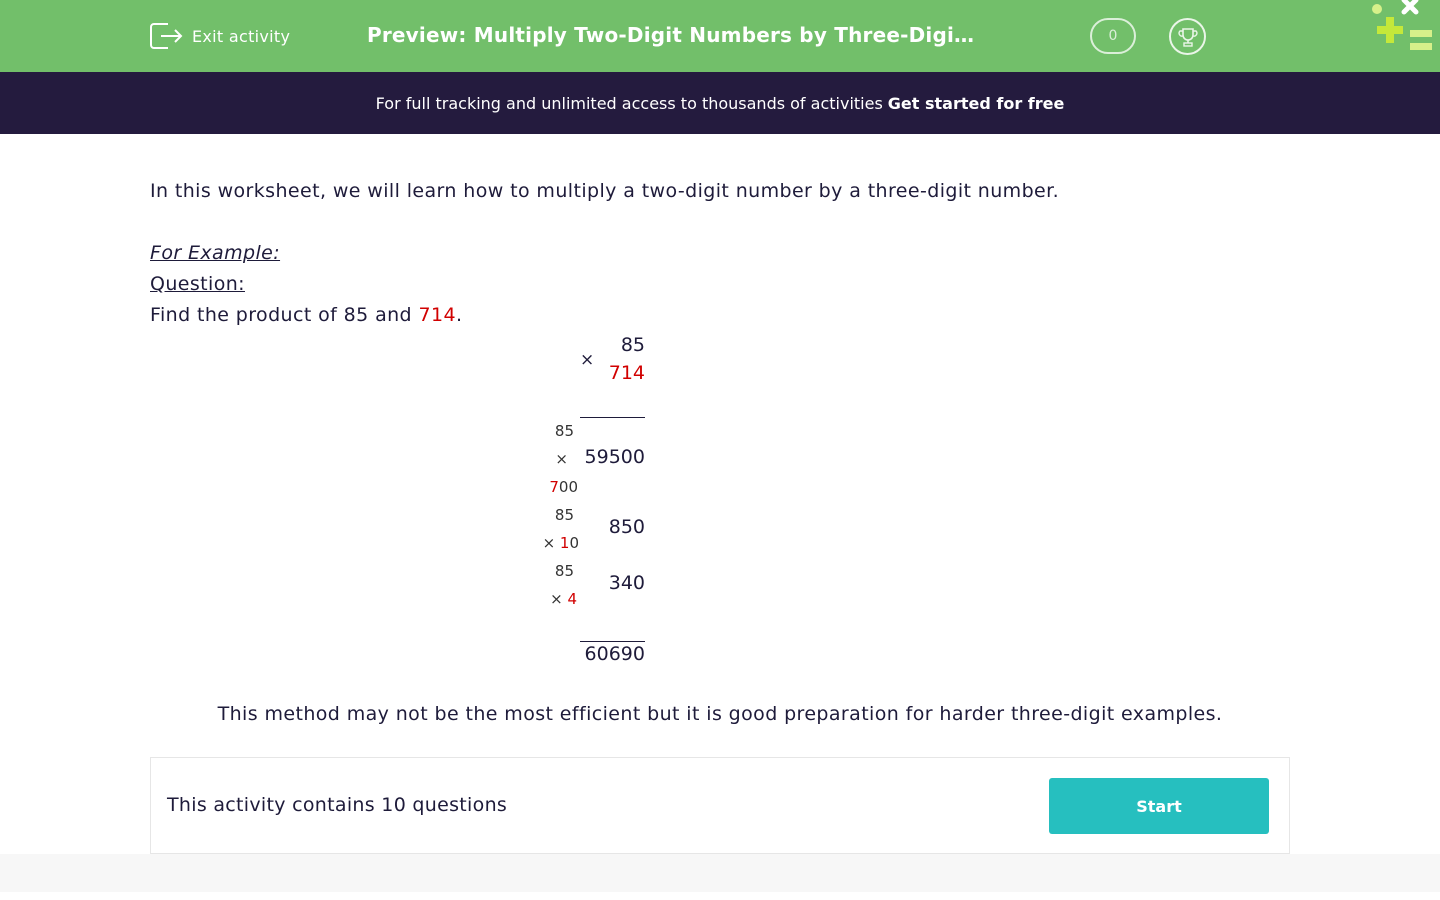 The image size is (1440, 900). What do you see at coordinates (284, 315) in the screenshot?
I see `question-prefix: Find the product of 85 and` at bounding box center [284, 315].